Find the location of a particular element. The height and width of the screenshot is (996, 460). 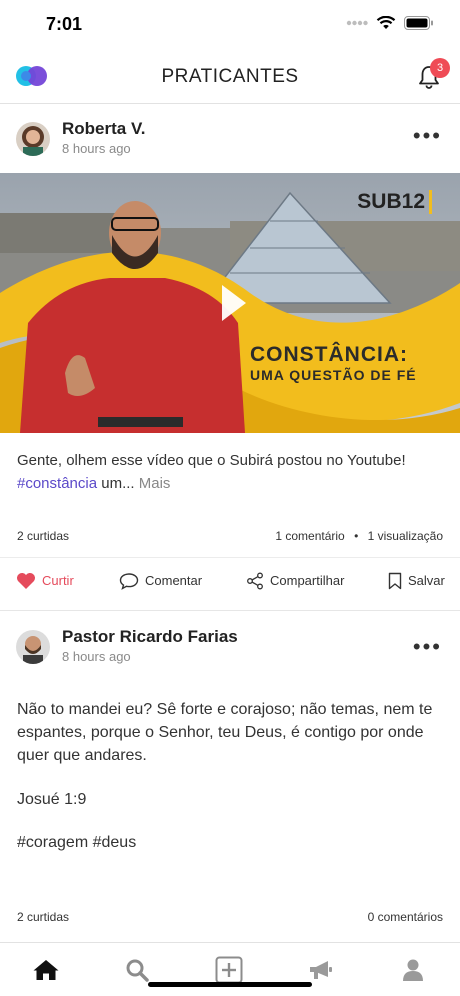

share-button: Compartilhar is located at coordinates (295, 581).